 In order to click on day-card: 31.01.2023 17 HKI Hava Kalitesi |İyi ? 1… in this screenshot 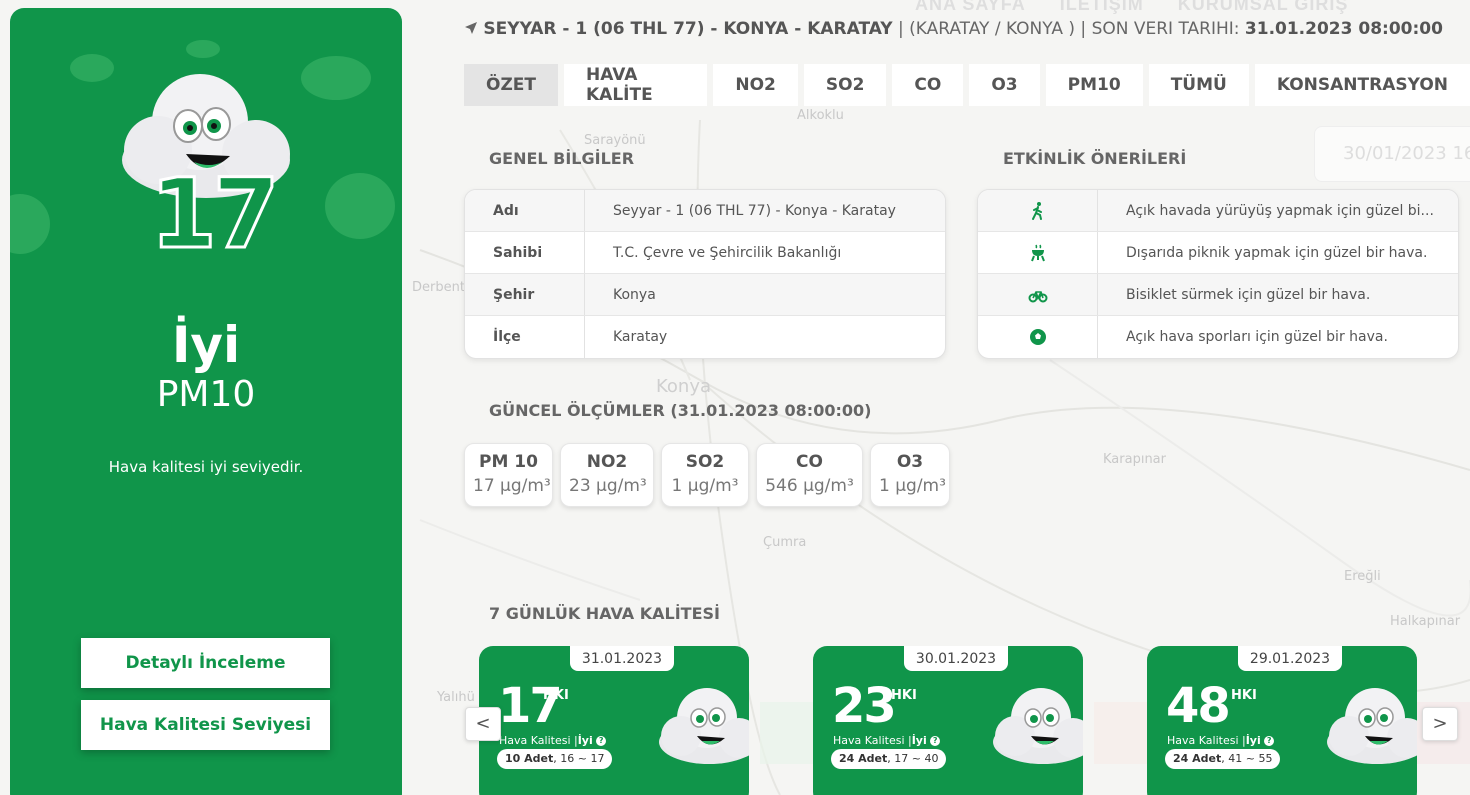, I will do `click(614, 720)`.